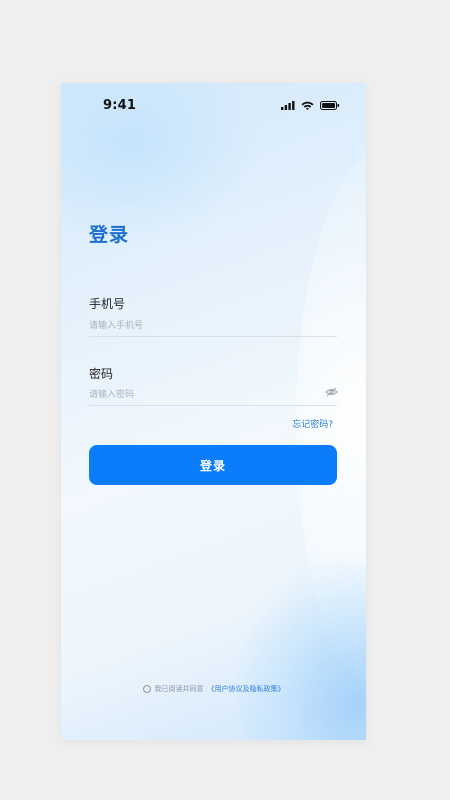  Describe the element at coordinates (213, 465) in the screenshot. I see `login-button: 登录` at that location.